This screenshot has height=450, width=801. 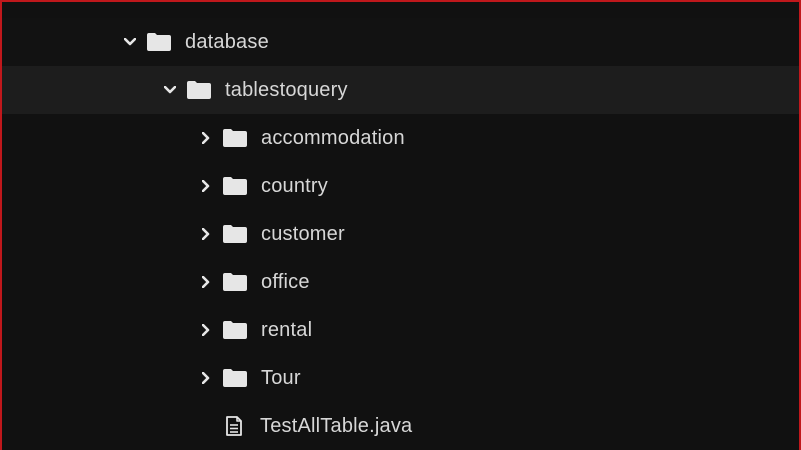 I want to click on tree-item-office: office, so click(x=400, y=282).